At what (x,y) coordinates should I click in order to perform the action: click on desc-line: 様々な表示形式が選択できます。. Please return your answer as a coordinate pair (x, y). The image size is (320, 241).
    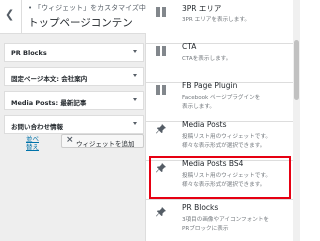
    Looking at the image, I should click on (224, 145).